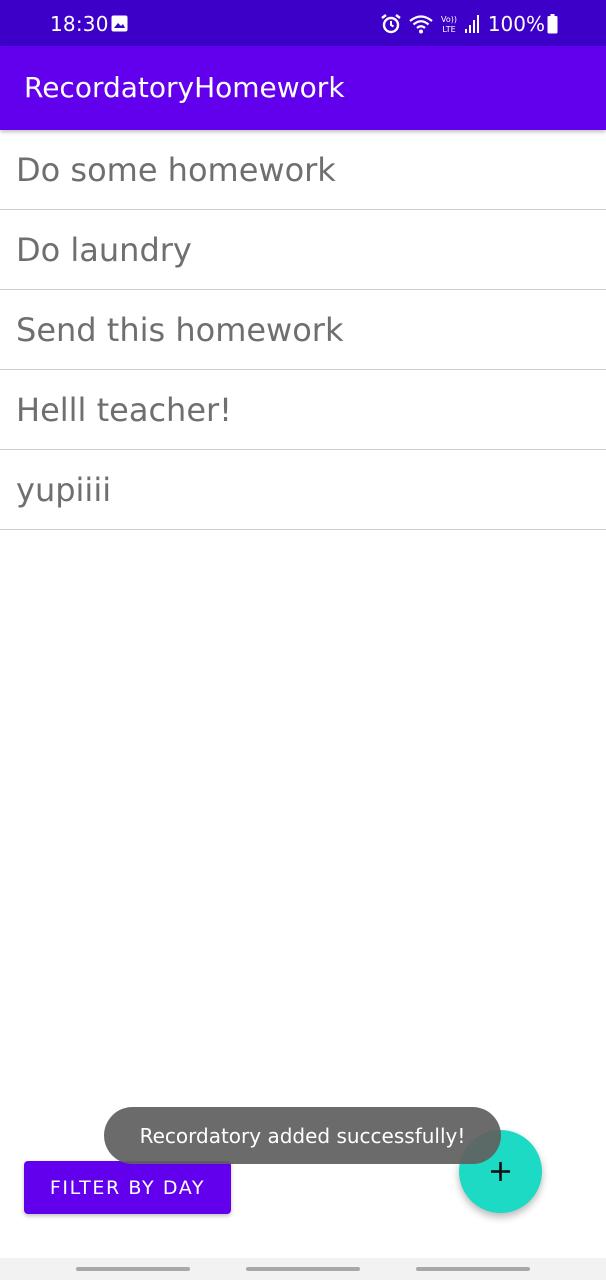  What do you see at coordinates (516, 24) in the screenshot?
I see `battery-percent: 100%` at bounding box center [516, 24].